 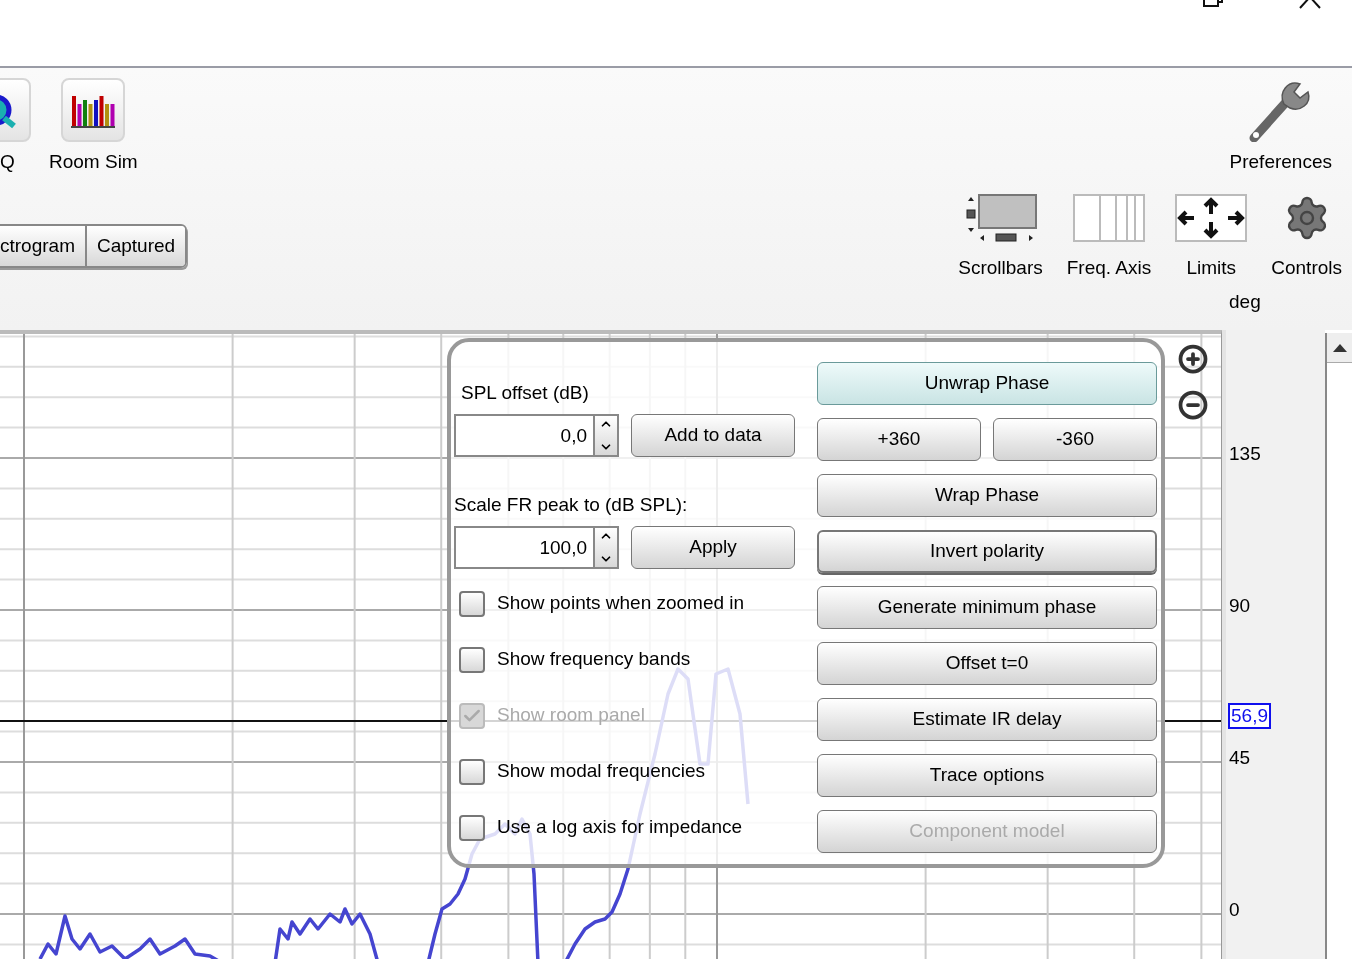 What do you see at coordinates (987, 551) in the screenshot?
I see `action-button: Invert polarity` at bounding box center [987, 551].